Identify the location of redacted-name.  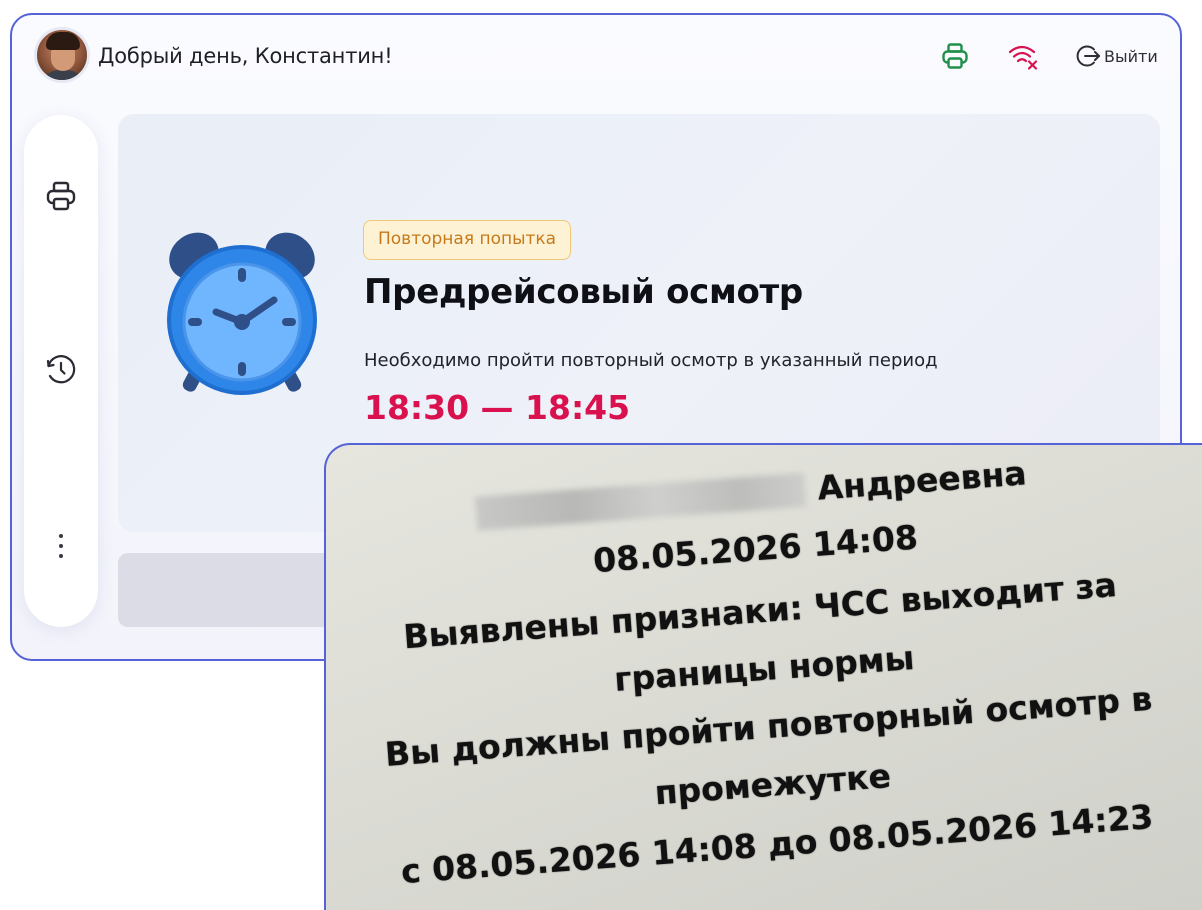
(641, 501).